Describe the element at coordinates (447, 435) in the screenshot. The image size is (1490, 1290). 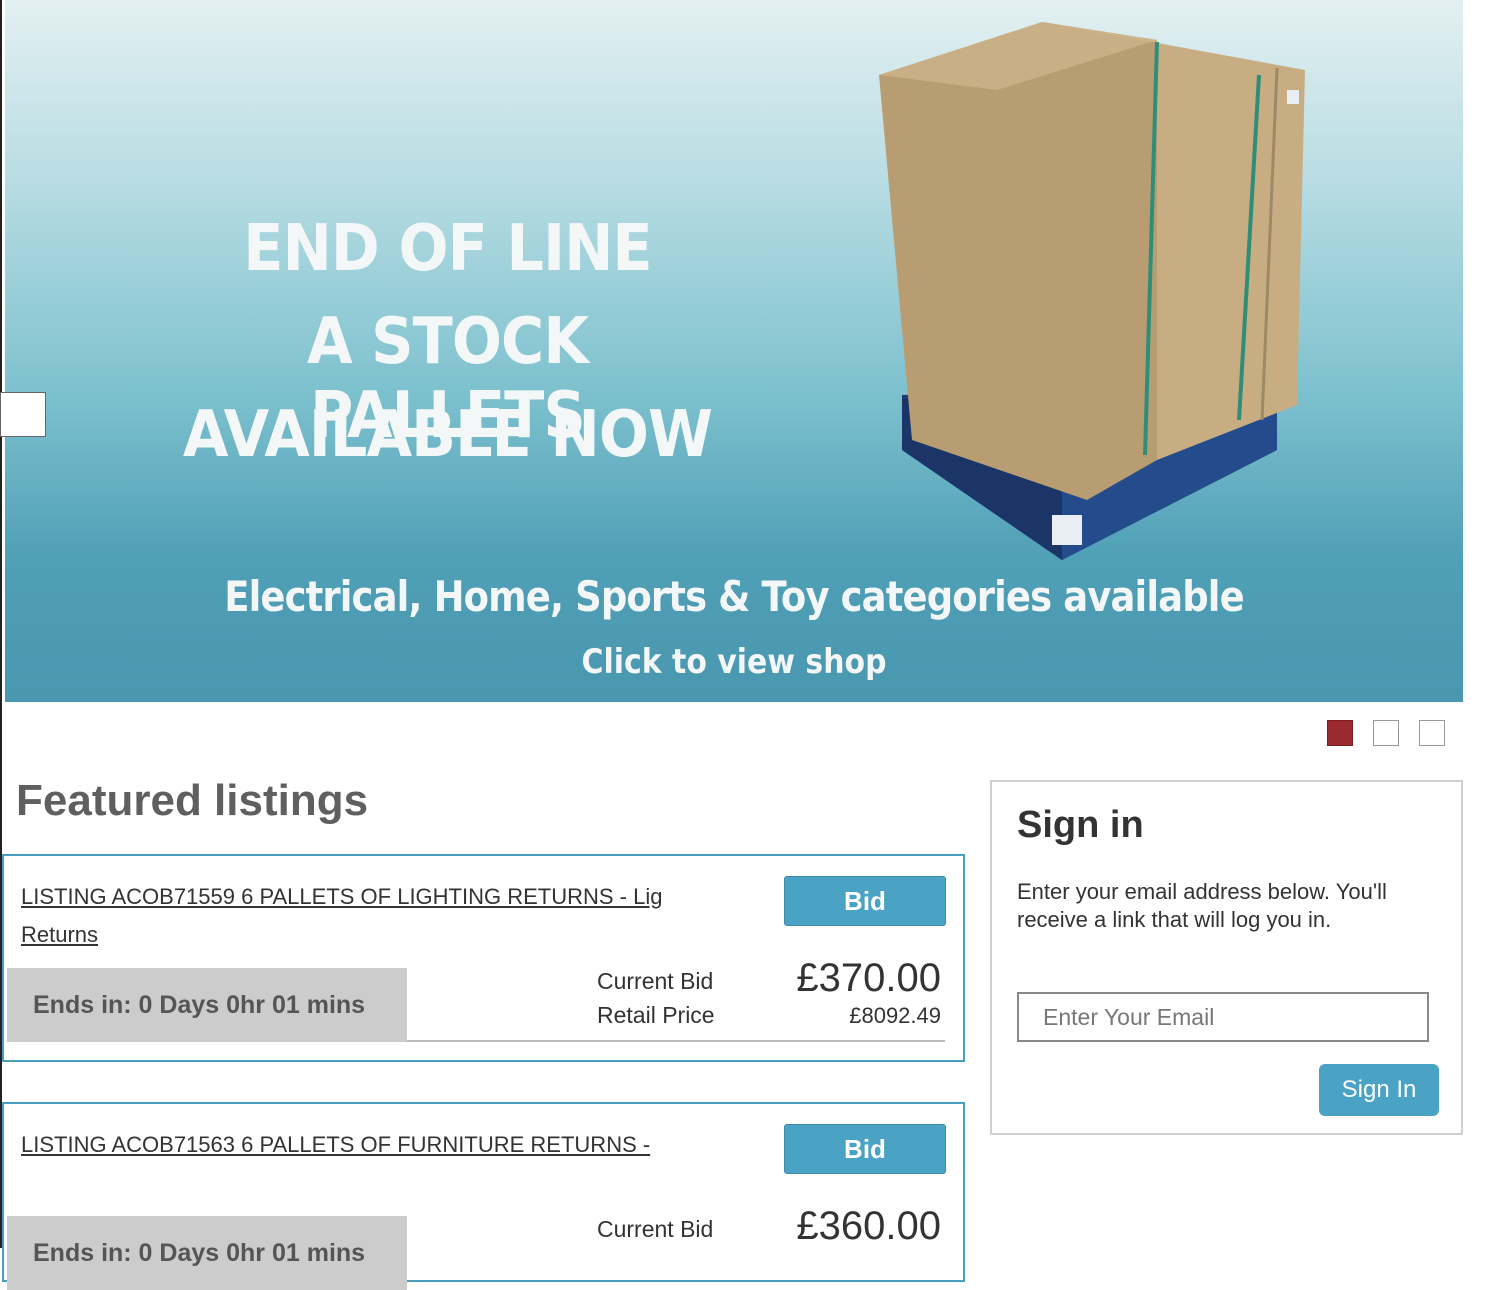
I see `hero-line-3: AVAILABLE NOW` at that location.